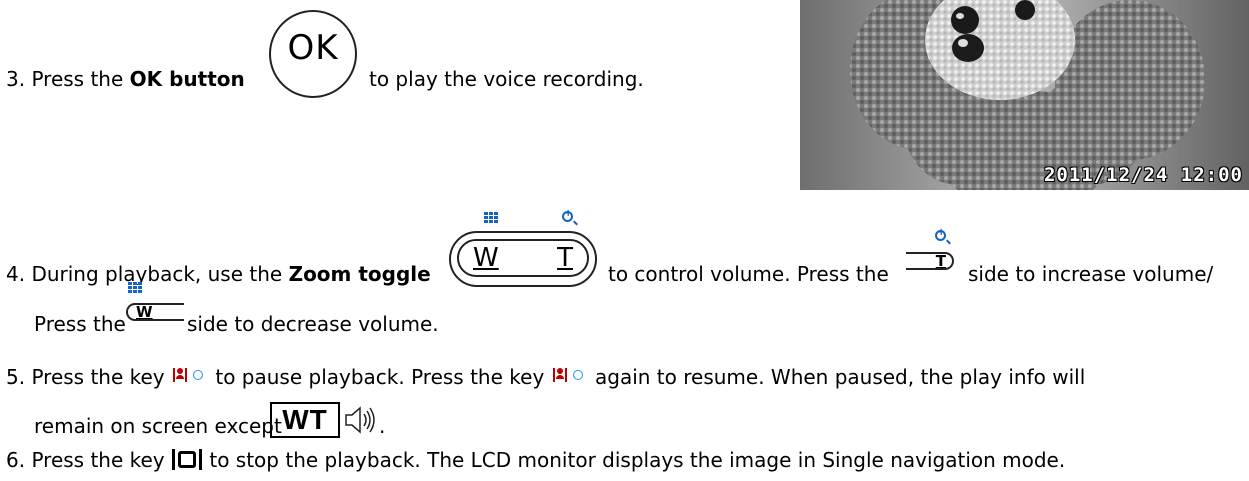 This screenshot has width=1249, height=481. I want to click on playback-photo: 2011/12/24 12:00, so click(1024, 95).